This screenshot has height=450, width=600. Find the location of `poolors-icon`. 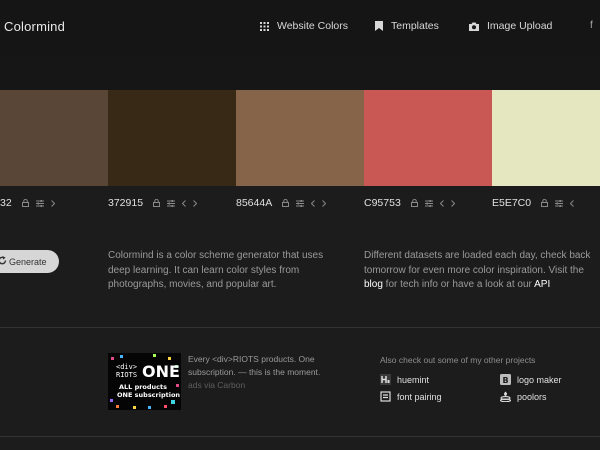

poolors-icon is located at coordinates (505, 396).